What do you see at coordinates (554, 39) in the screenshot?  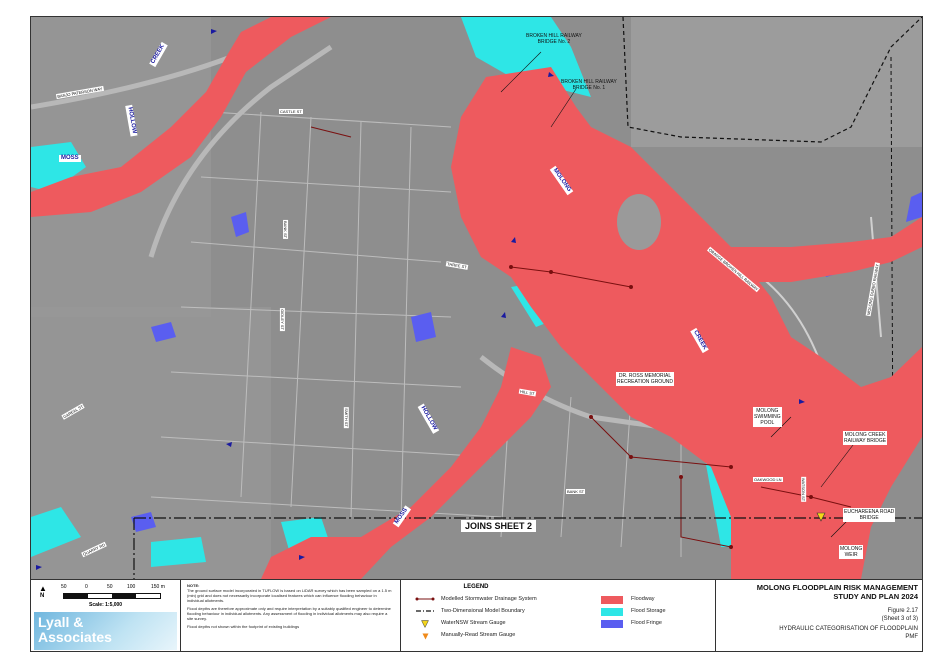 I see `callout-broken-hill-bridge-2: BROKEN HILL RAILWAY BRIDGE No. 2` at bounding box center [554, 39].